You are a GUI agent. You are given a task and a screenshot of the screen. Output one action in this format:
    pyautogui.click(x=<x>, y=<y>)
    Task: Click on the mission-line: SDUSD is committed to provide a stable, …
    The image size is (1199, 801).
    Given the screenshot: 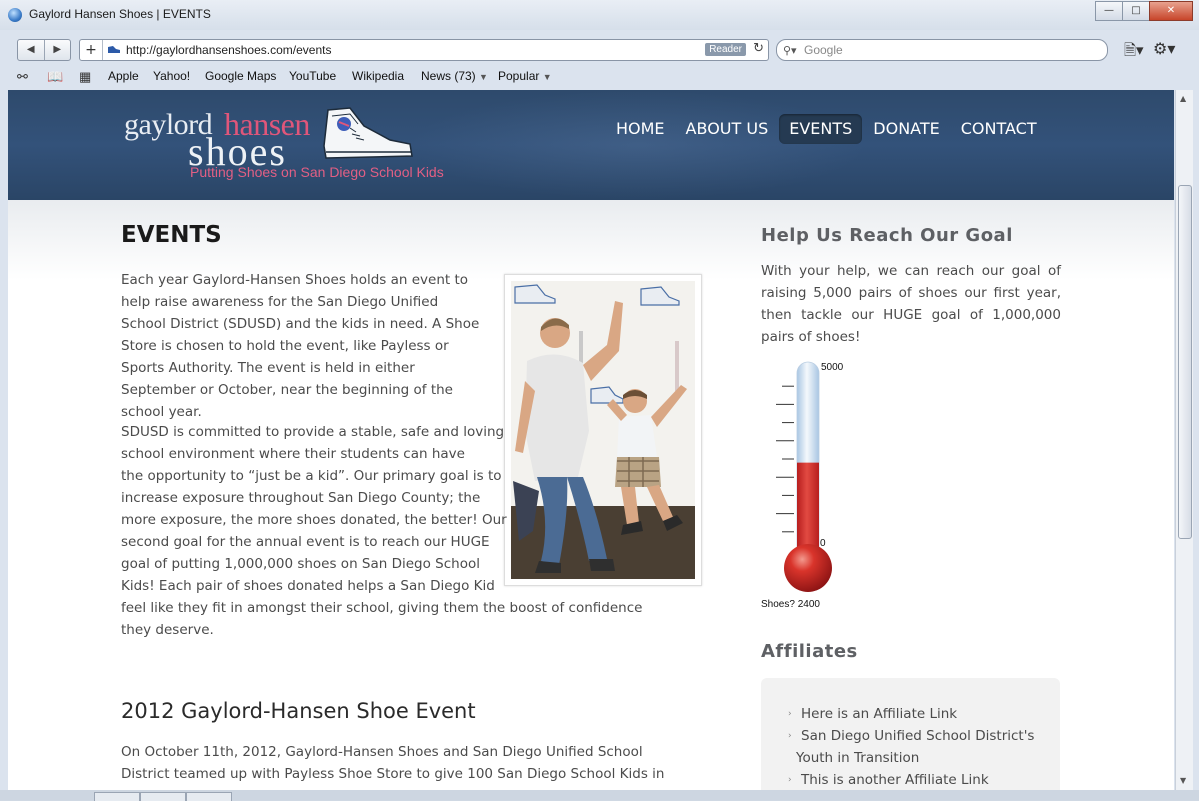 What is the action you would take?
    pyautogui.click(x=313, y=432)
    